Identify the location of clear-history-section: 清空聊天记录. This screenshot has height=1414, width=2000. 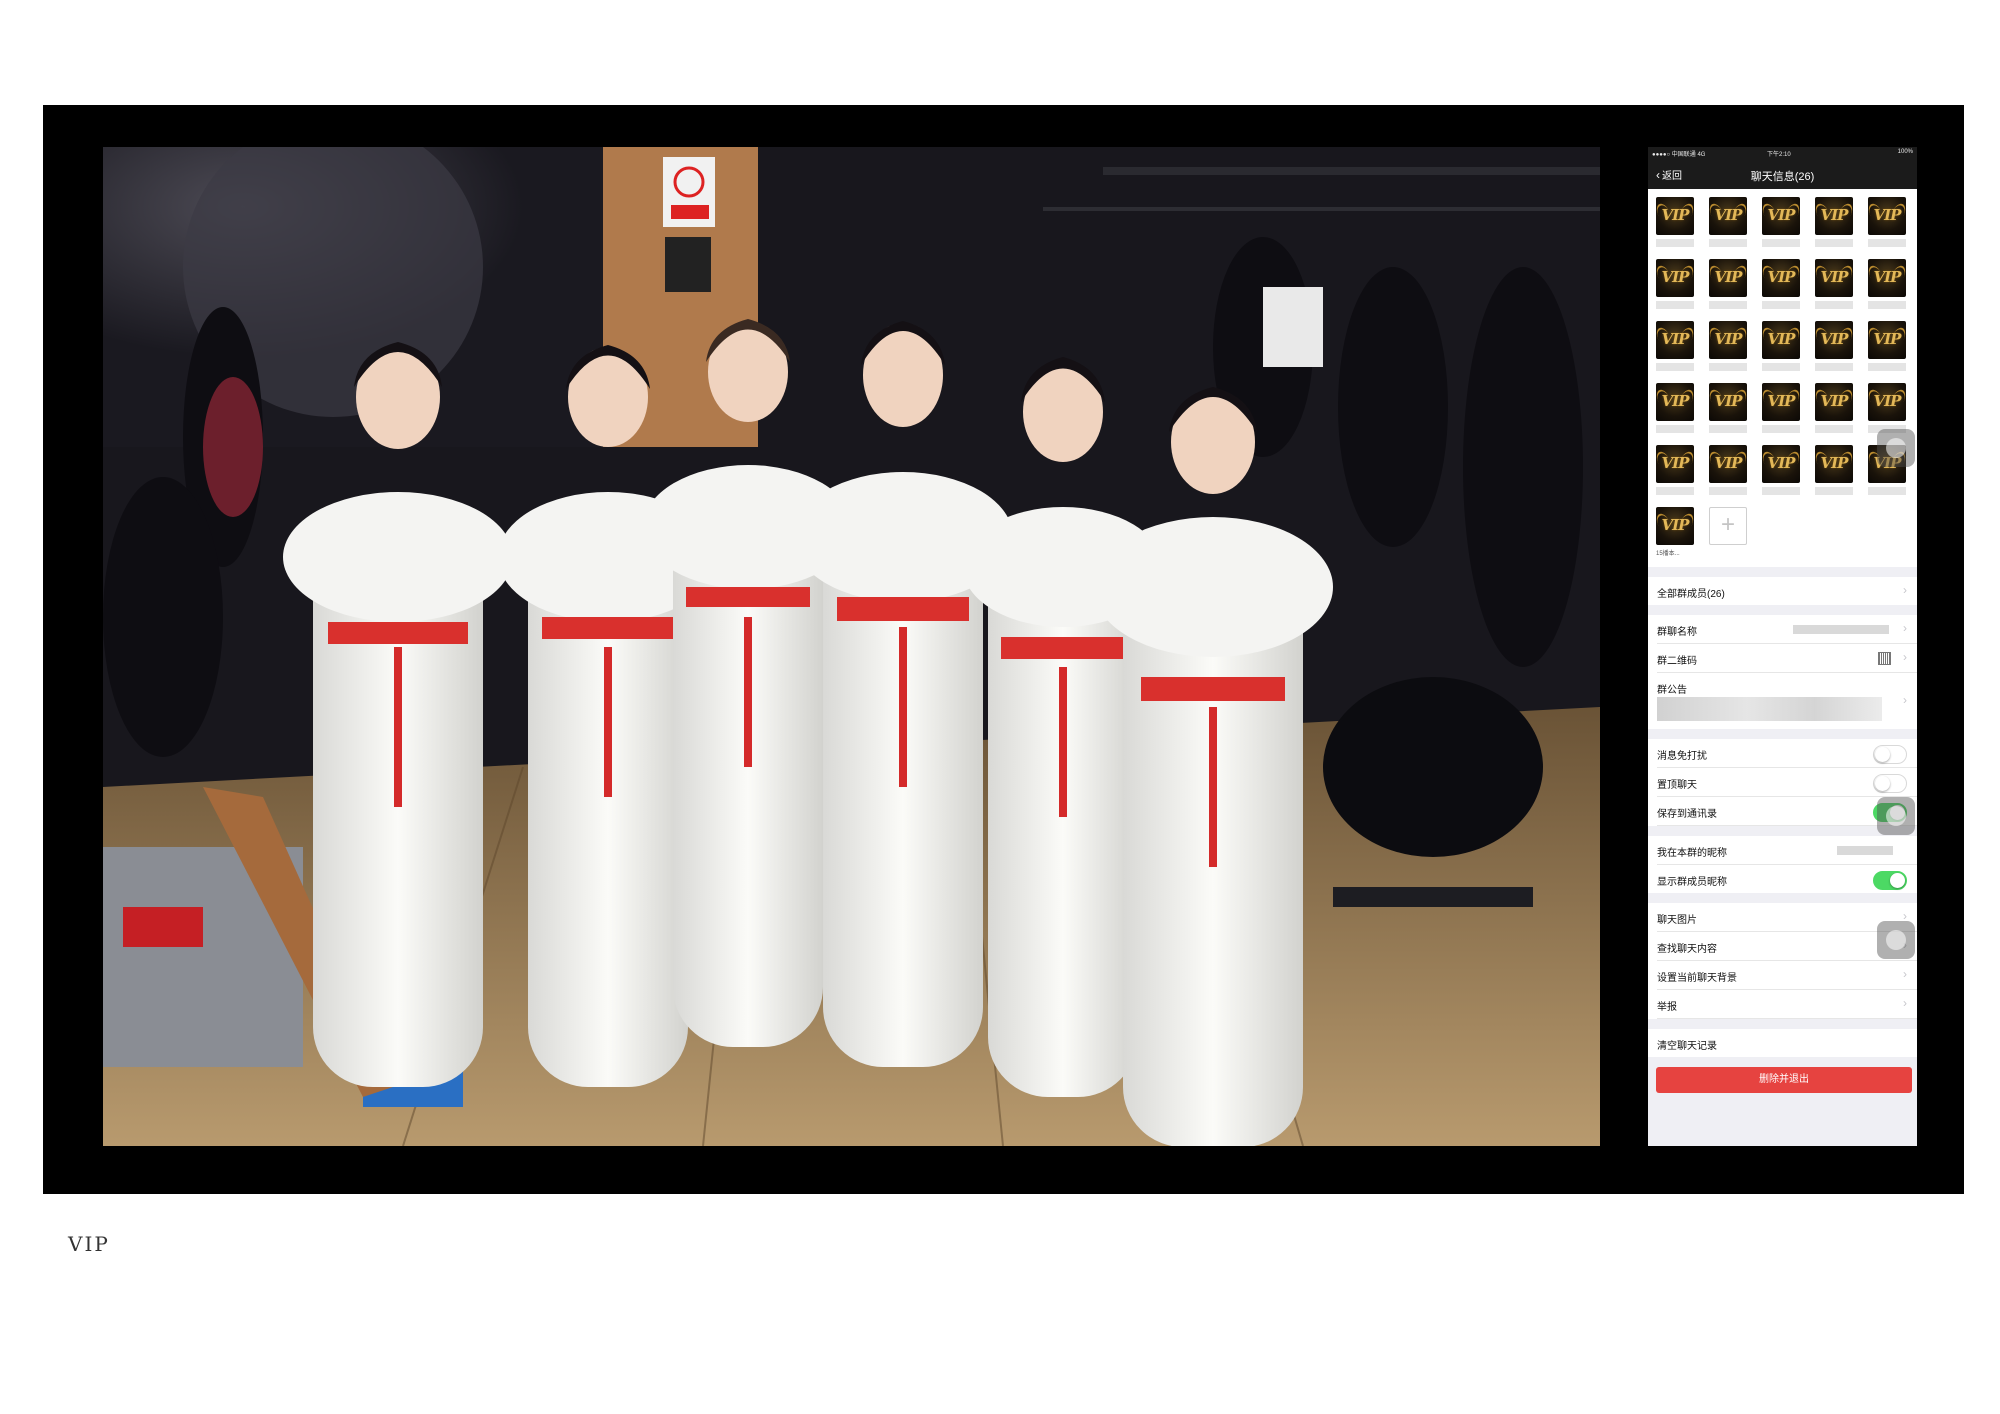
(1782, 1043).